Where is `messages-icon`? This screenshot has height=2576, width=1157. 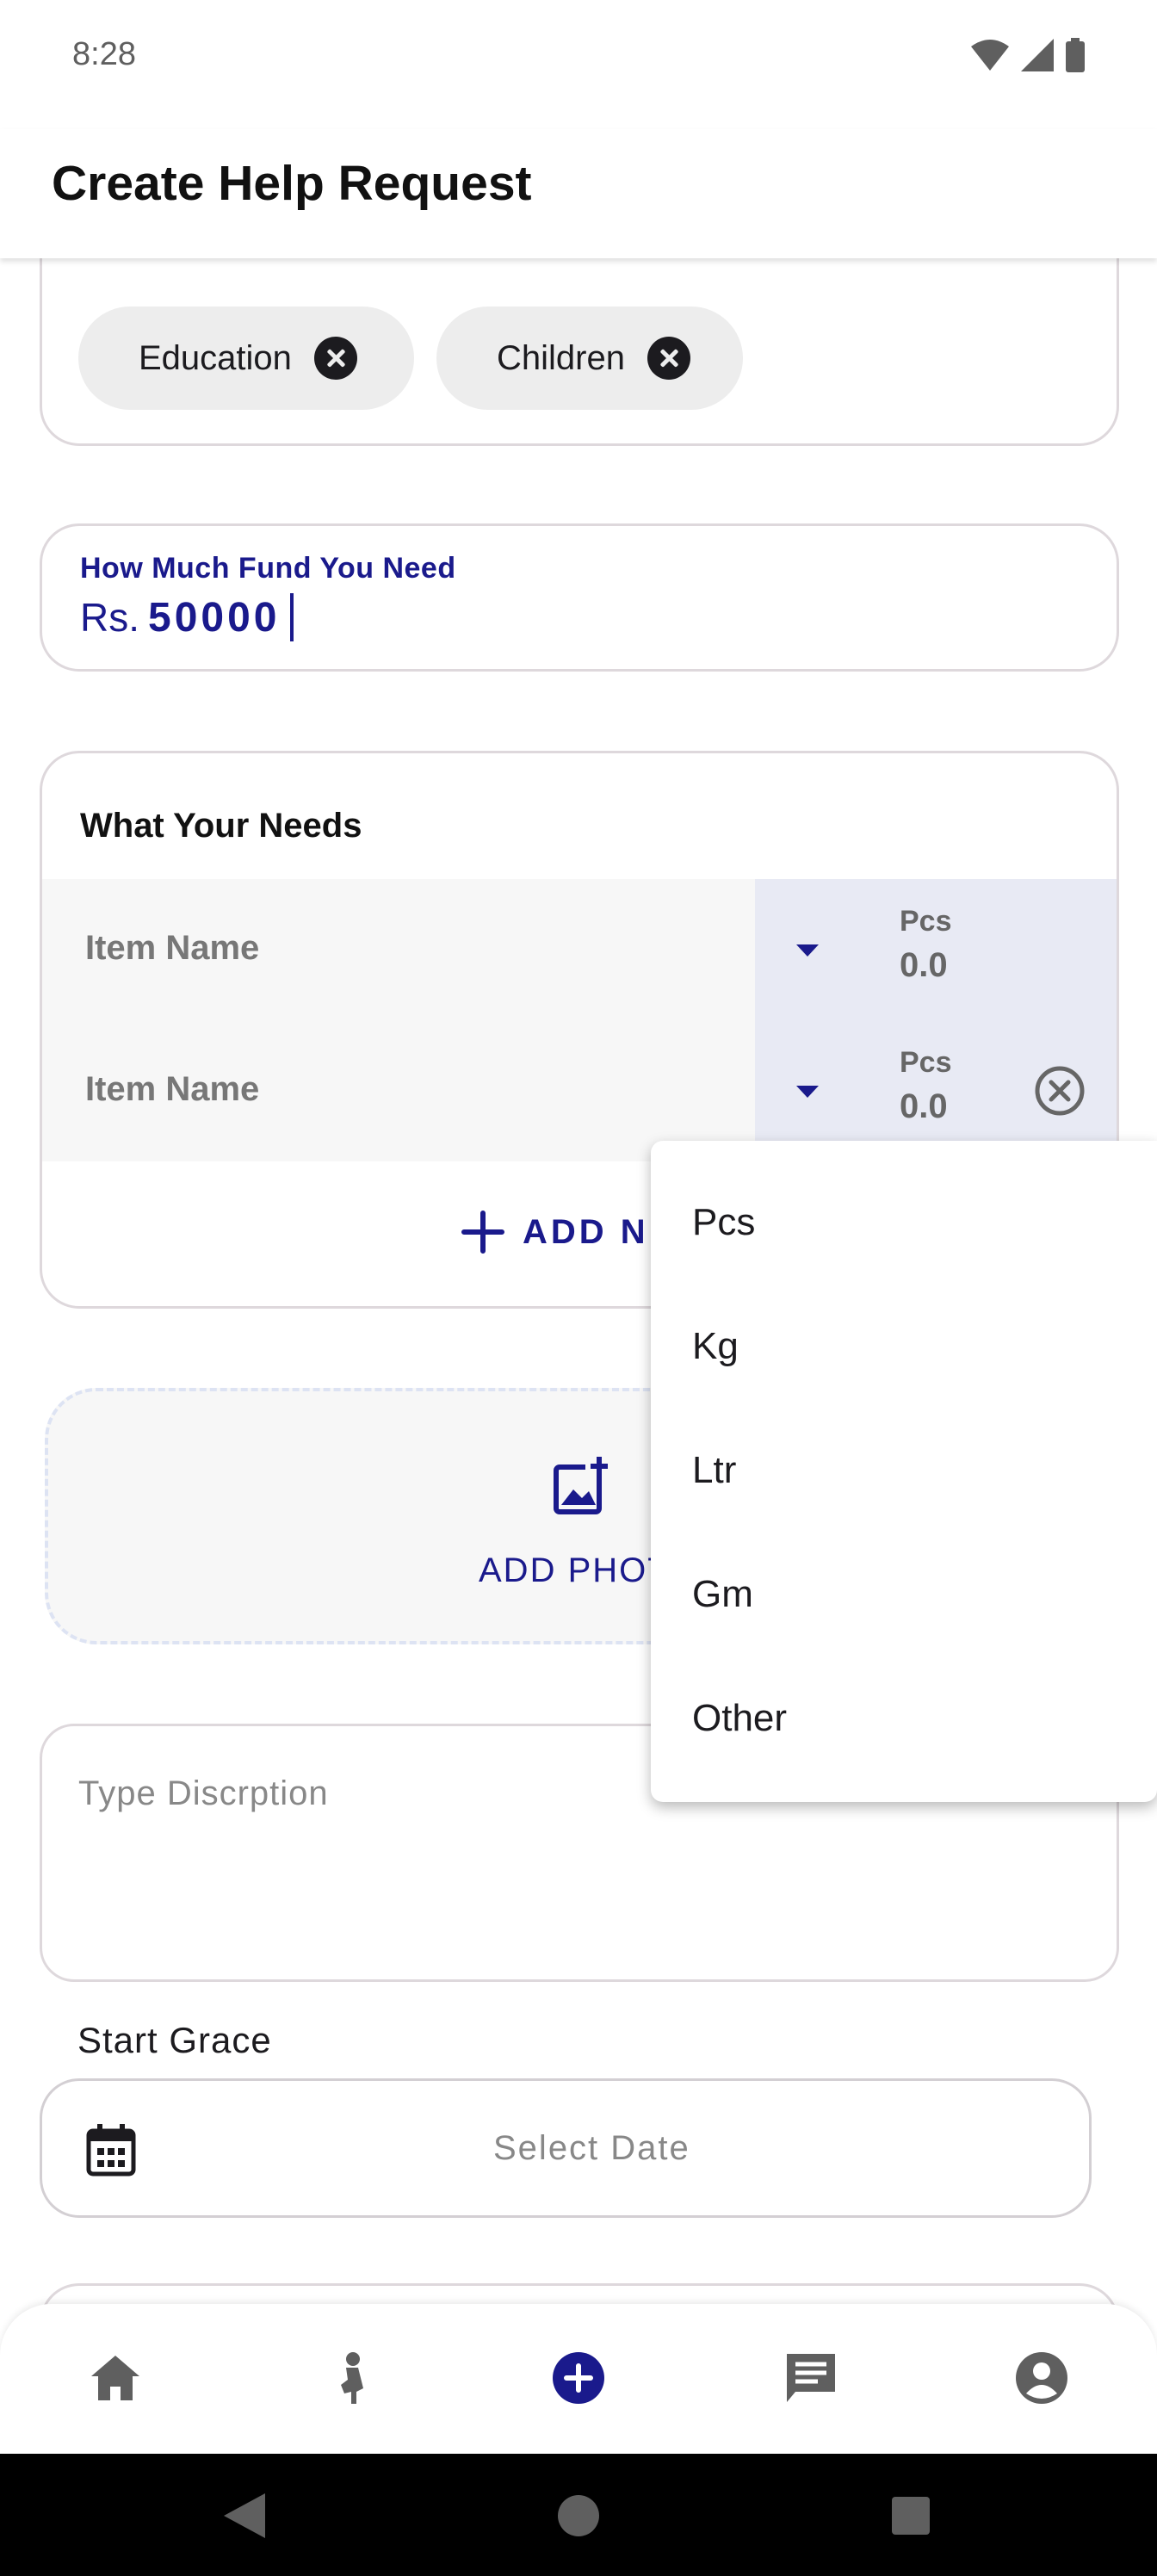
messages-icon is located at coordinates (811, 2378).